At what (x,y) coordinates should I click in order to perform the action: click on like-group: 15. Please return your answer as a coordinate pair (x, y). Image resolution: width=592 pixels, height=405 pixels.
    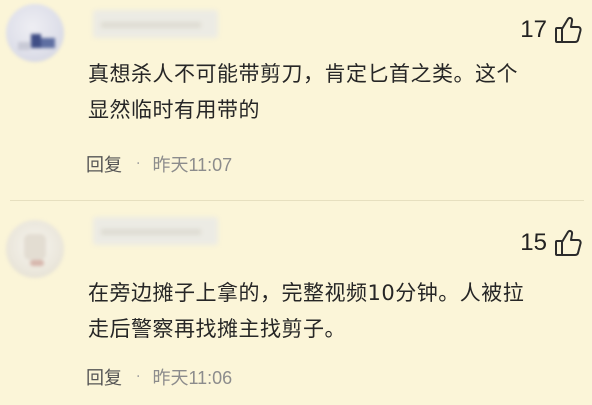
    Looking at the image, I should click on (551, 243).